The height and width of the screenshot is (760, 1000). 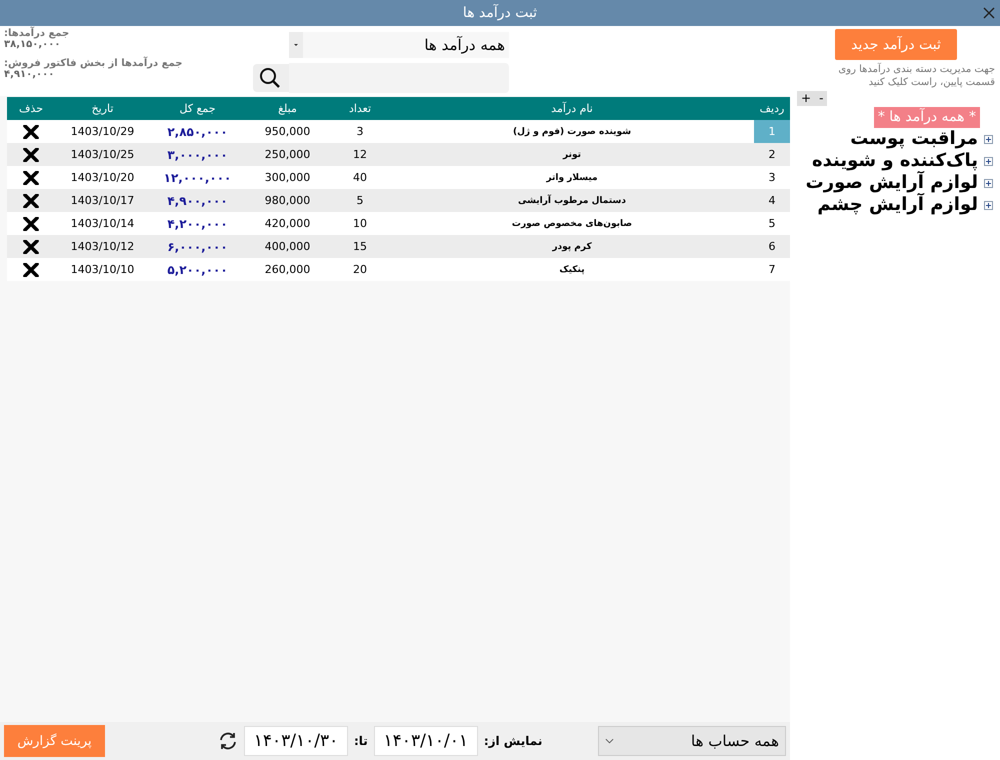 I want to click on table-cell-text: ۱۲,۰۰۰,۰۰۰, so click(x=197, y=178).